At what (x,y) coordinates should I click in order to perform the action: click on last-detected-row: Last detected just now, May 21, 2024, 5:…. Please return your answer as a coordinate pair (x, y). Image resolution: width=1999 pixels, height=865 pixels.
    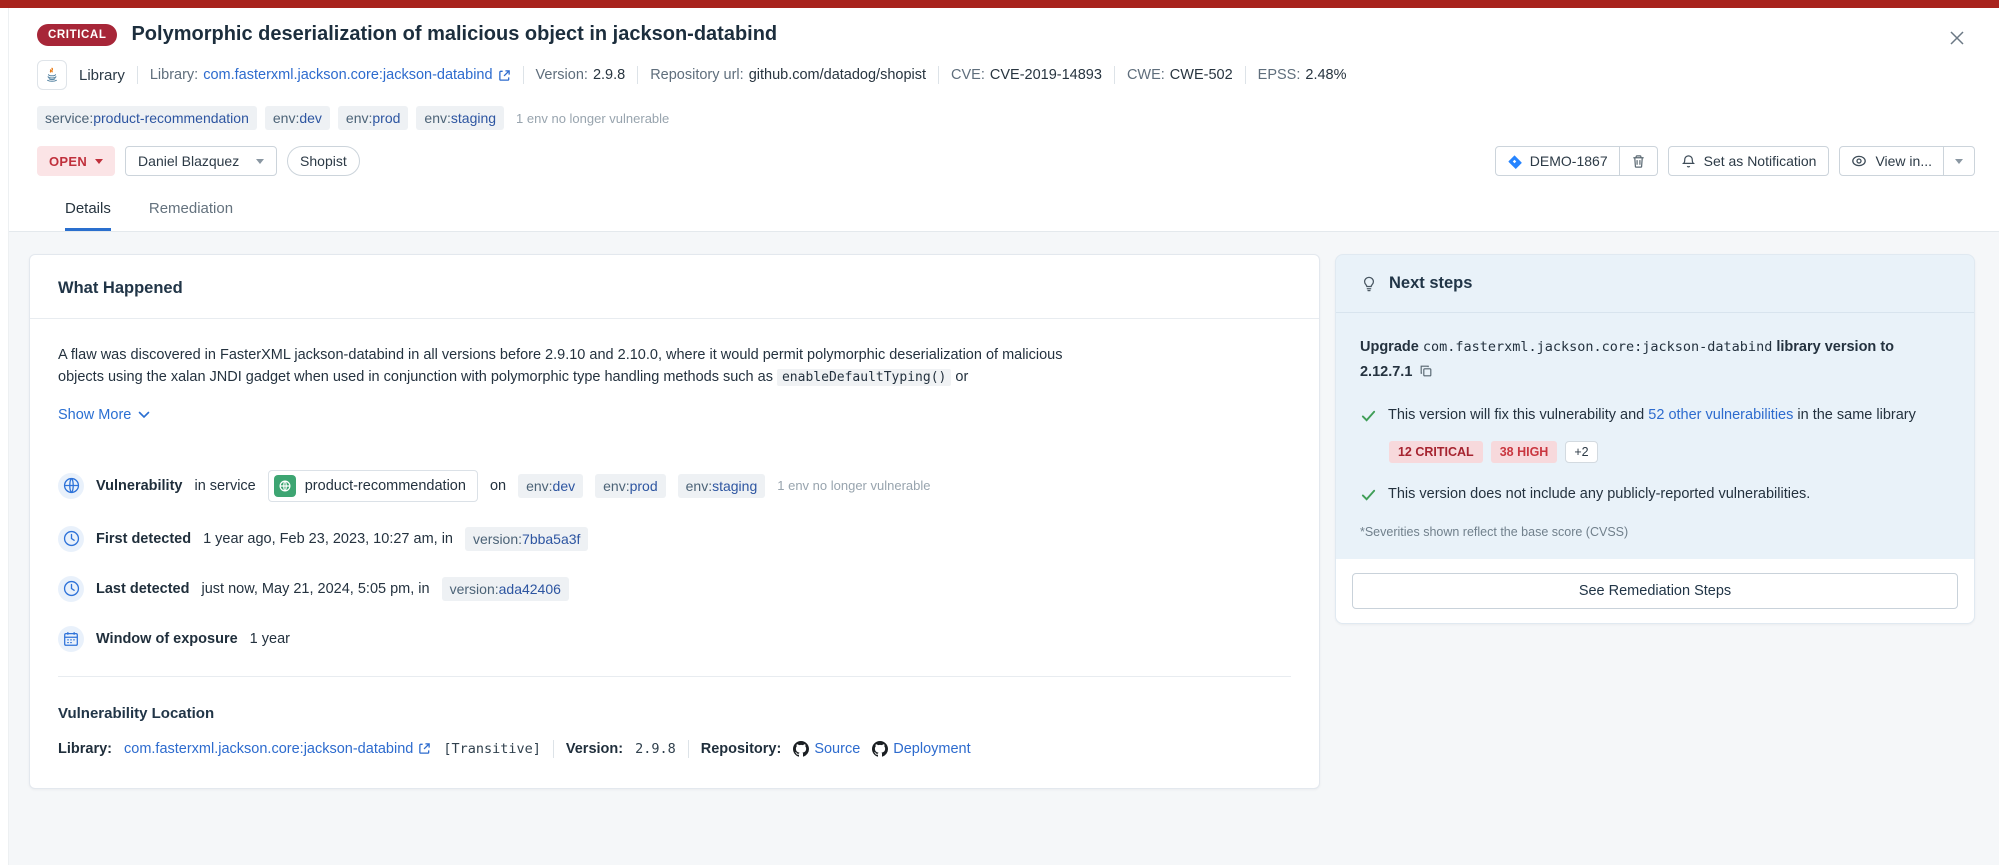
    Looking at the image, I should click on (674, 588).